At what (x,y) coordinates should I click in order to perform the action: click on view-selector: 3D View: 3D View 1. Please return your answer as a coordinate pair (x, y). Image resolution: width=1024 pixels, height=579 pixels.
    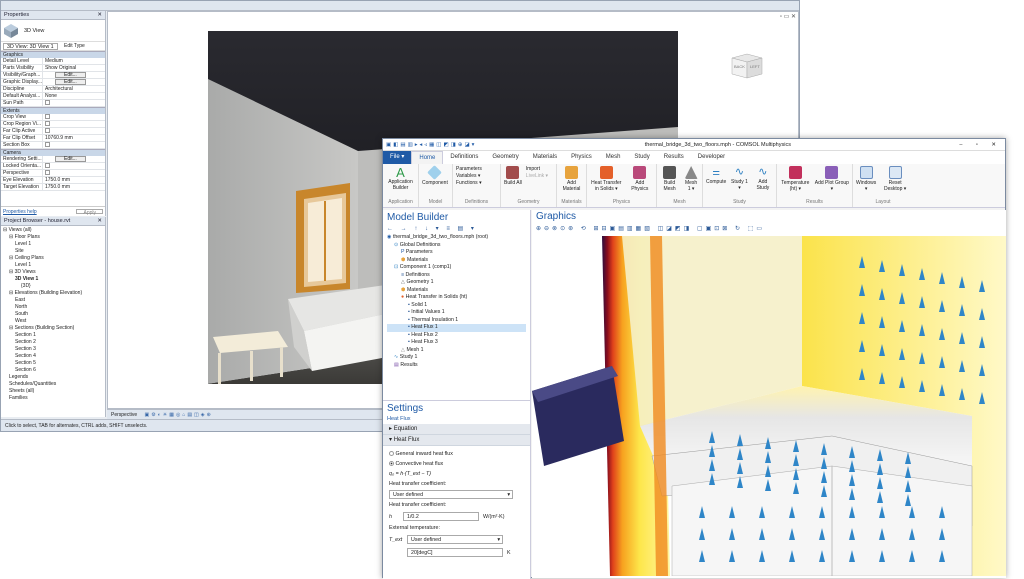
    Looking at the image, I should click on (30, 46).